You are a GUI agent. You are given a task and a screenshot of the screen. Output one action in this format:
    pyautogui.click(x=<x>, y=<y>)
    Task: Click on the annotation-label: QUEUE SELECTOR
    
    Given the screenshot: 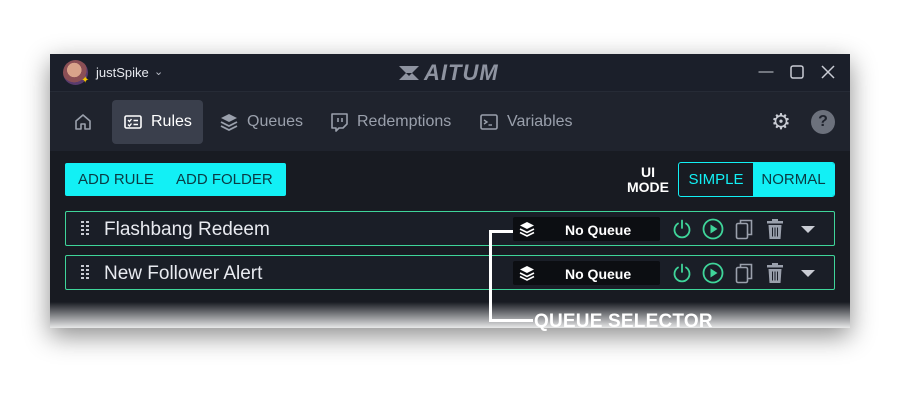 What is the action you would take?
    pyautogui.click(x=623, y=321)
    